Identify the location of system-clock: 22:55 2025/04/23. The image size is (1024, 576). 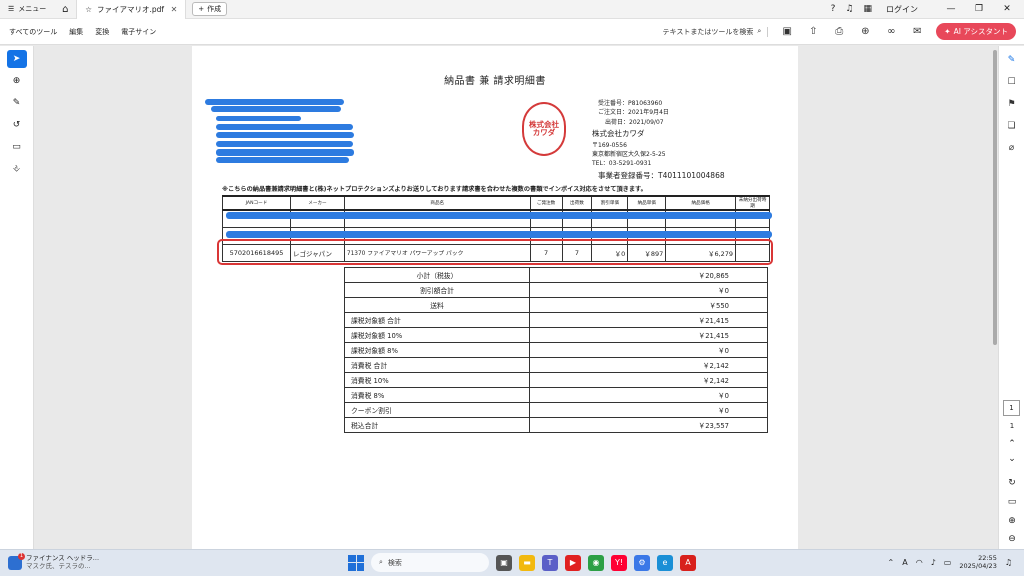
(977, 562).